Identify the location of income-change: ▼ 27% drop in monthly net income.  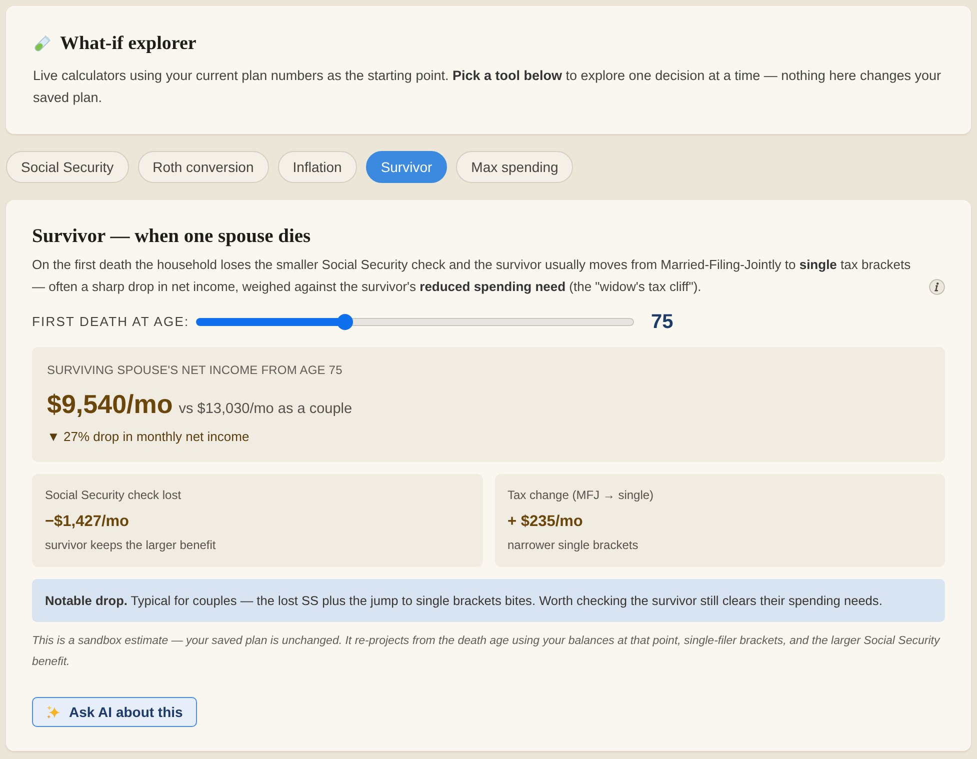
(148, 437).